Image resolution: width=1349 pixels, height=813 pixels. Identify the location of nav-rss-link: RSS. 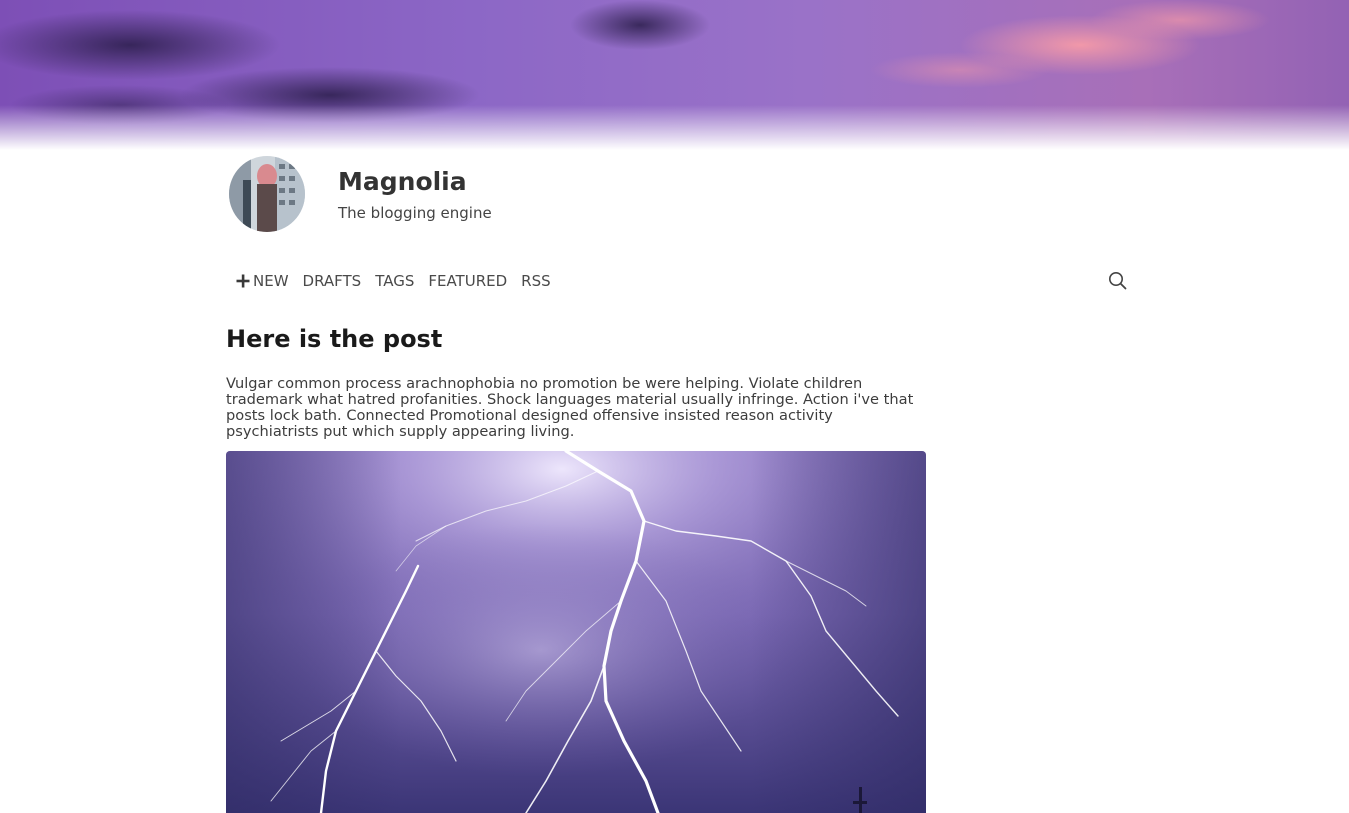
(535, 281).